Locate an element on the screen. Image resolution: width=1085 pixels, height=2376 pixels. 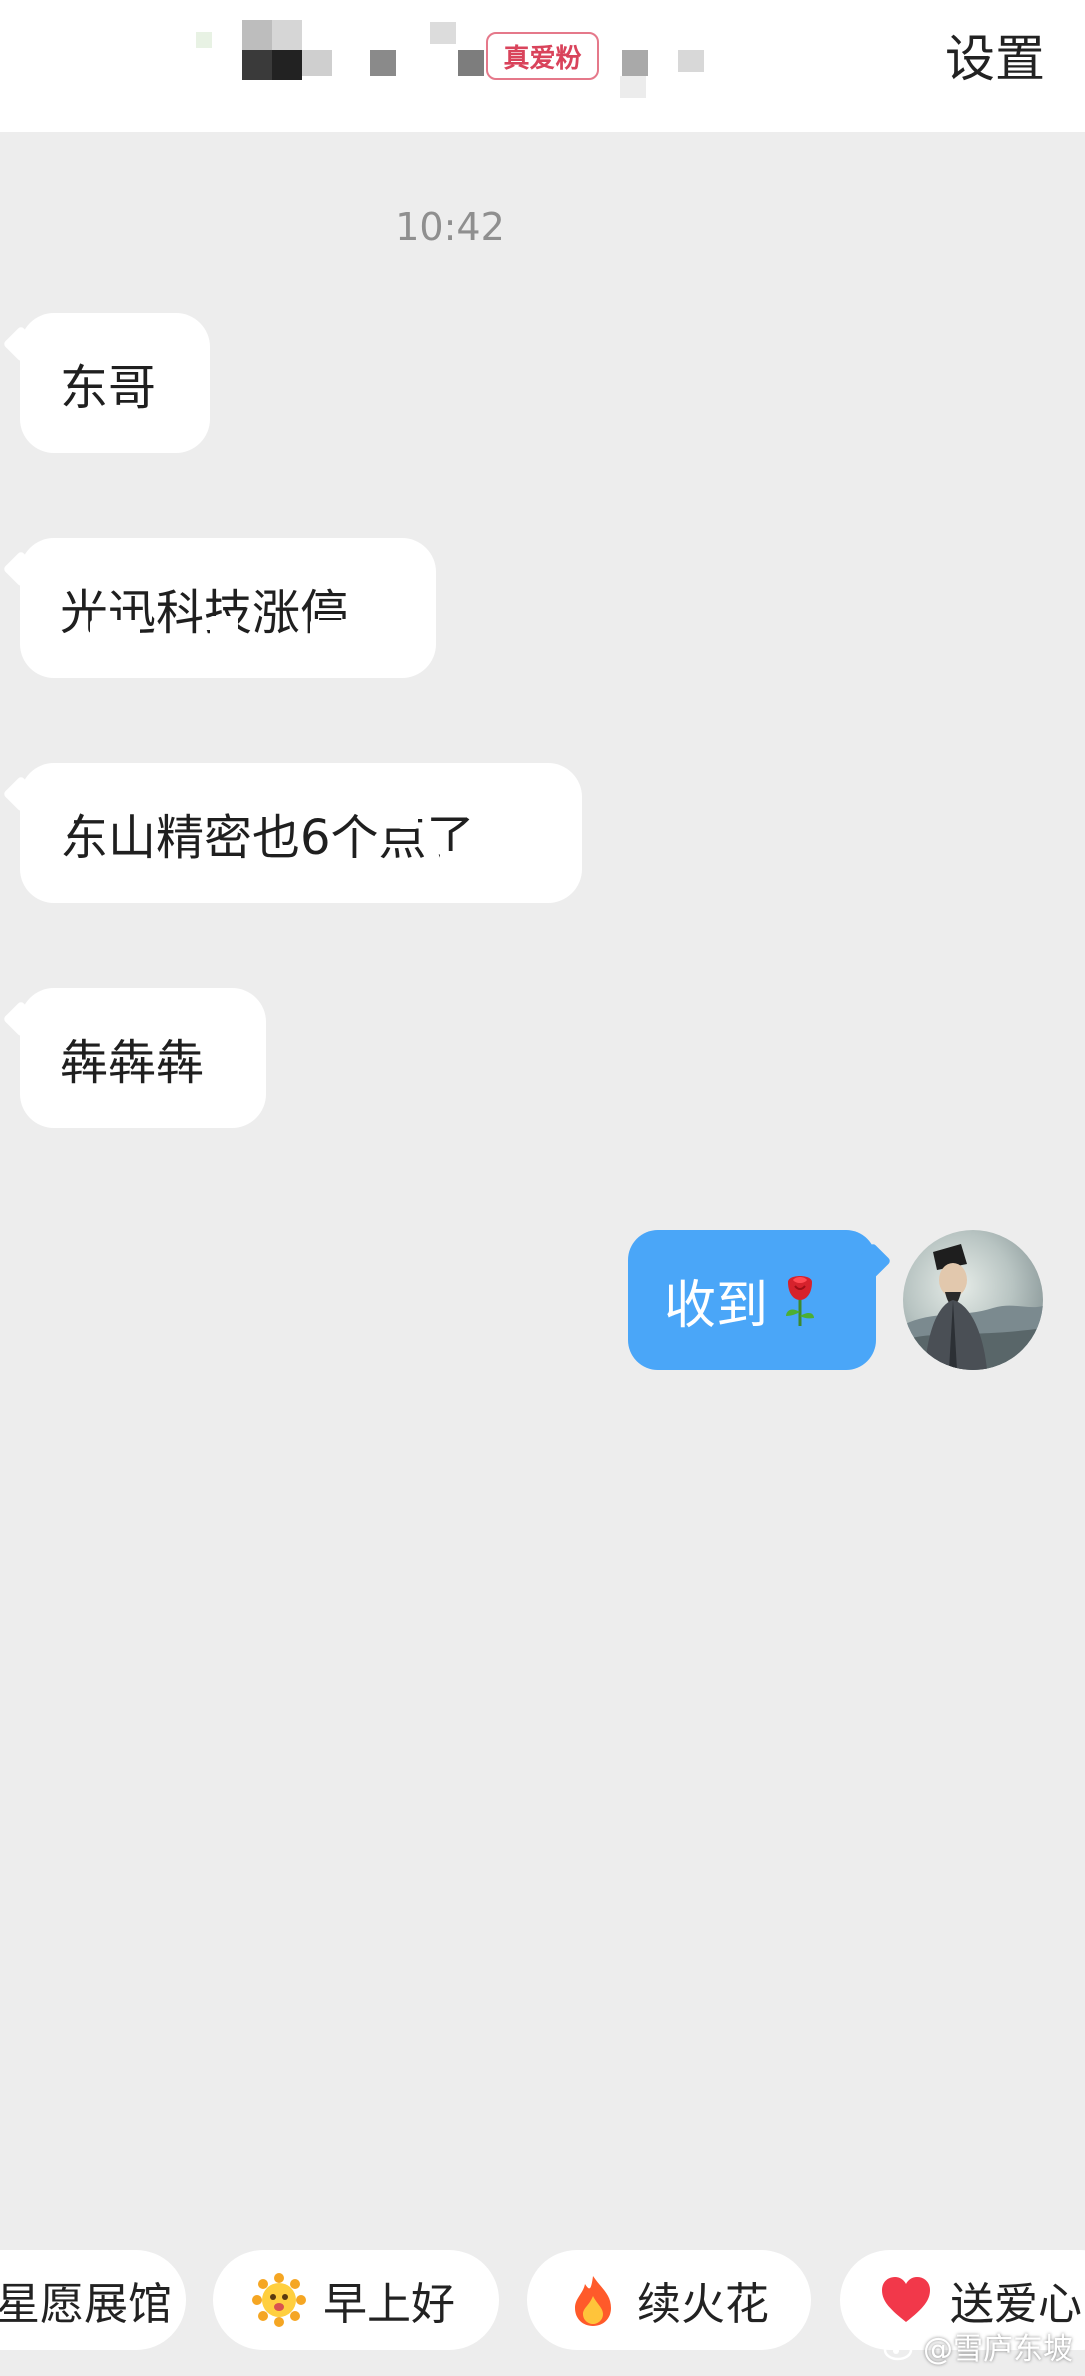
quick-reply-chip: 星愿展馆 is located at coordinates (93, 2300).